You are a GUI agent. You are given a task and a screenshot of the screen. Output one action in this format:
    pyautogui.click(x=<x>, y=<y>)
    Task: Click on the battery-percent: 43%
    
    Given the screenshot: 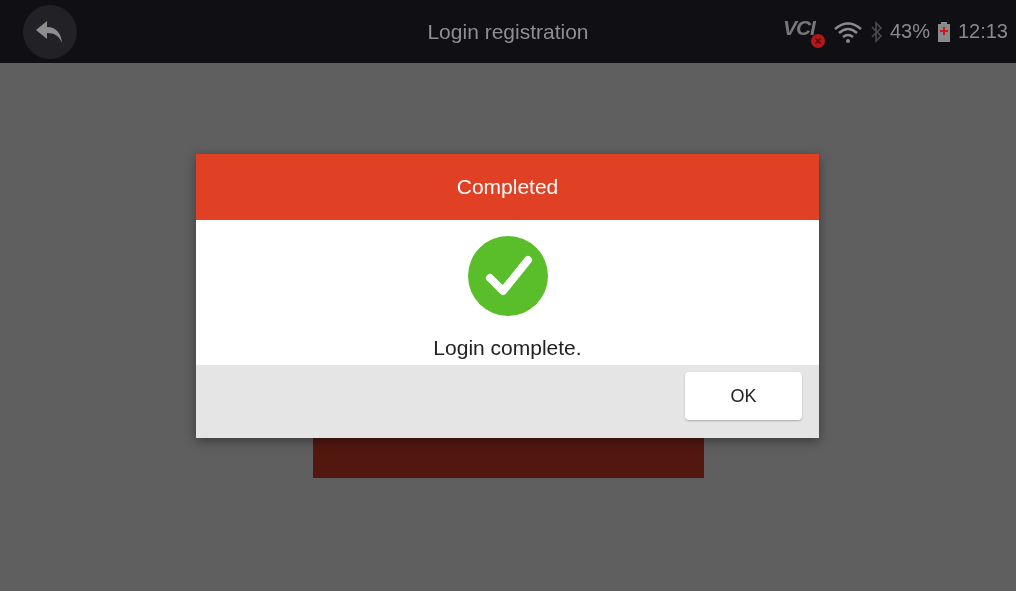 What is the action you would take?
    pyautogui.click(x=909, y=31)
    